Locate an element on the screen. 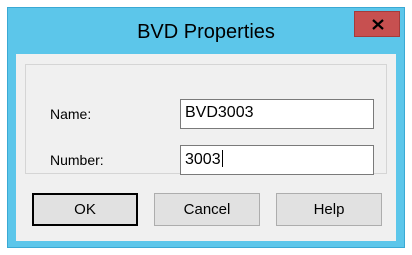 Image resolution: width=412 pixels, height=255 pixels. close-button is located at coordinates (377, 24).